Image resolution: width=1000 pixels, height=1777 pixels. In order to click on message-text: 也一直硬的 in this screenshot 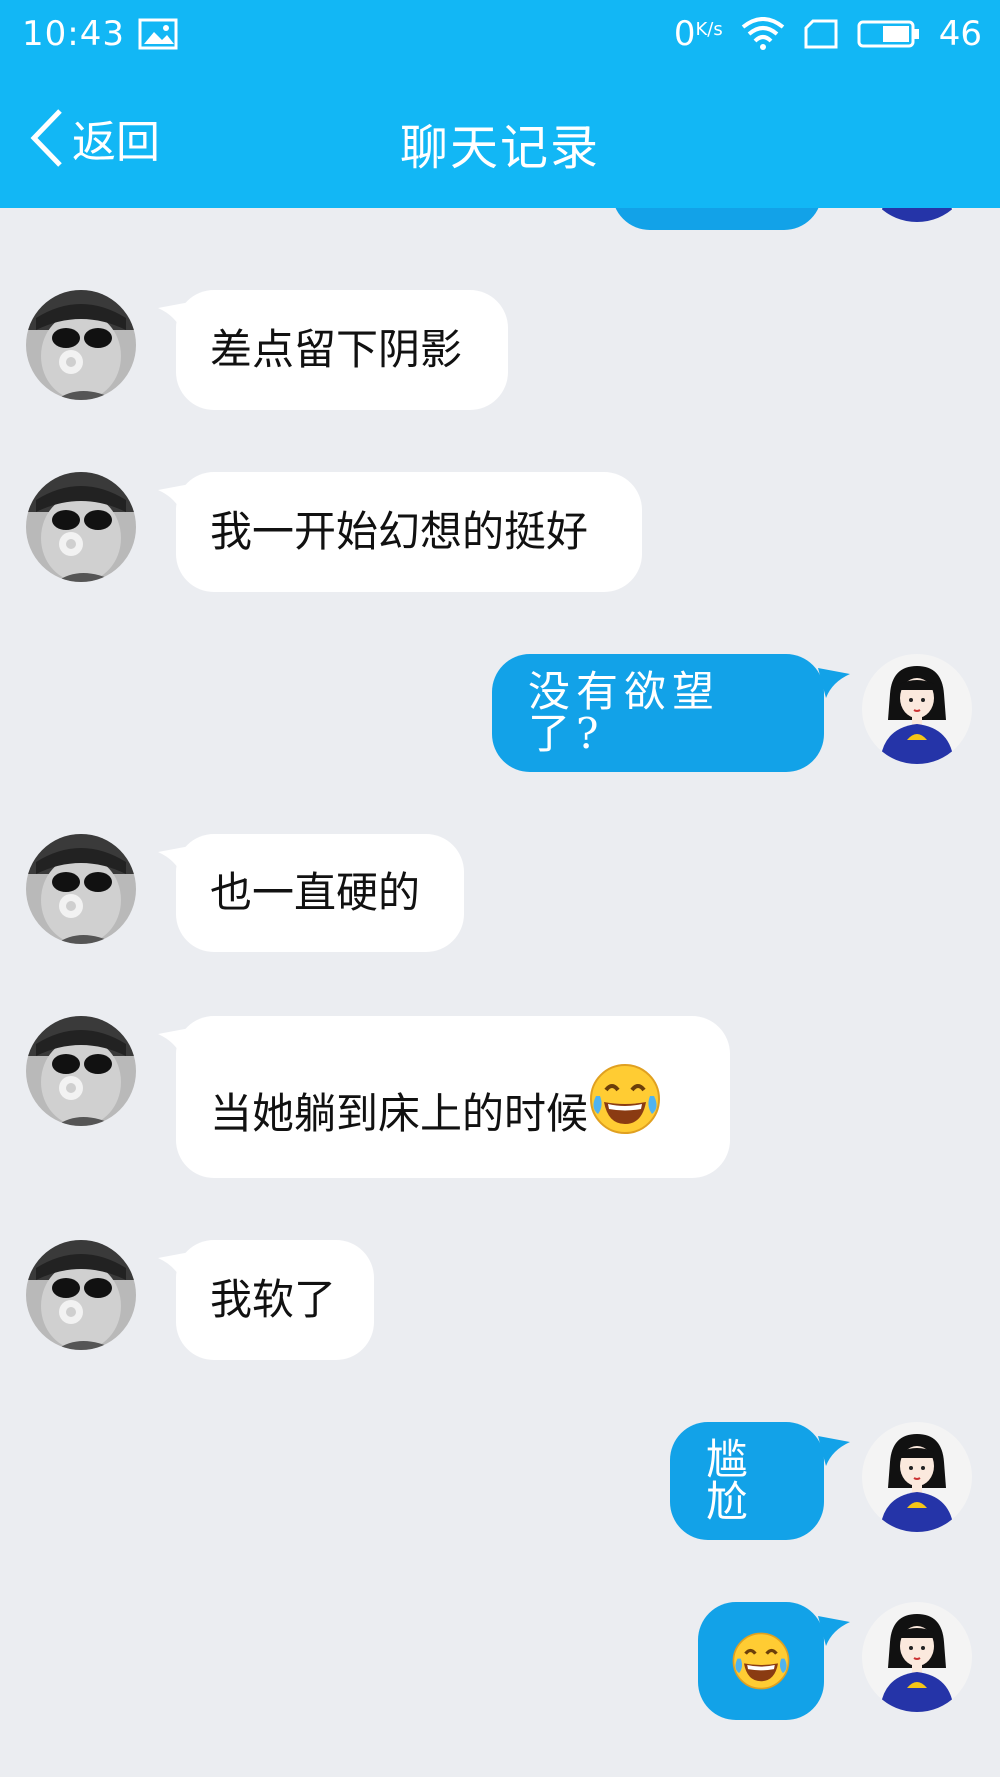, I will do `click(315, 892)`.